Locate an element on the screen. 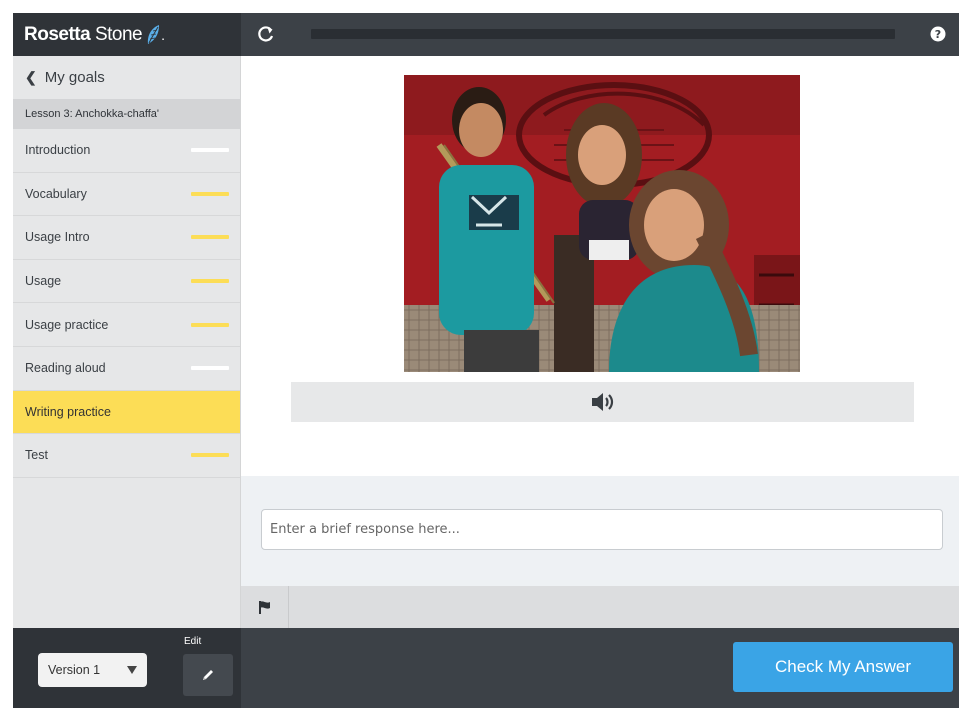  sidebar-item-label: Test is located at coordinates (36, 455).